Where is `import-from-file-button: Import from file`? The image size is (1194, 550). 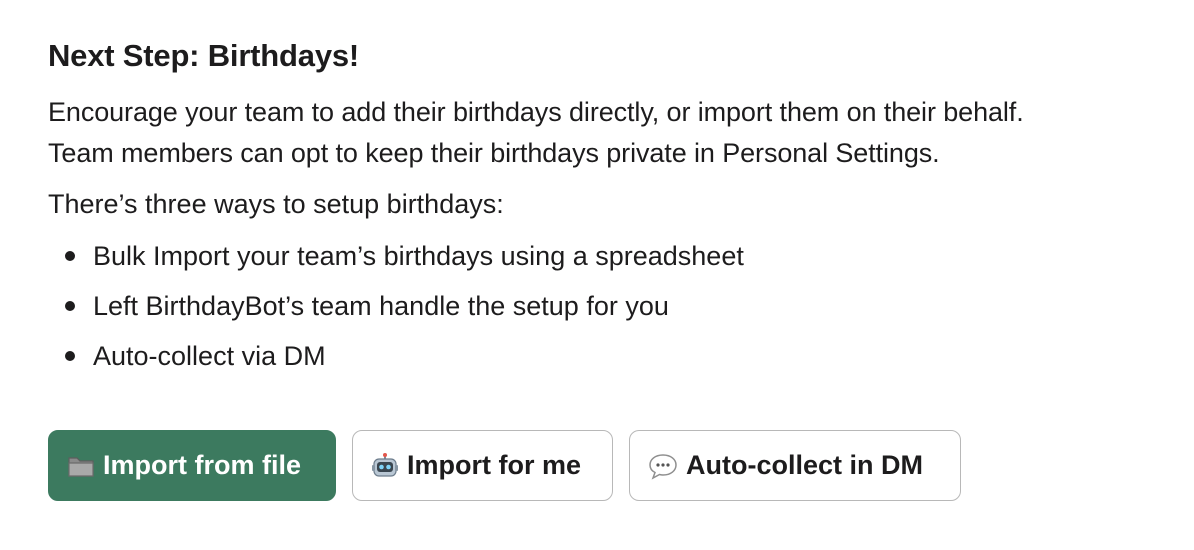
import-from-file-button: Import from file is located at coordinates (192, 465).